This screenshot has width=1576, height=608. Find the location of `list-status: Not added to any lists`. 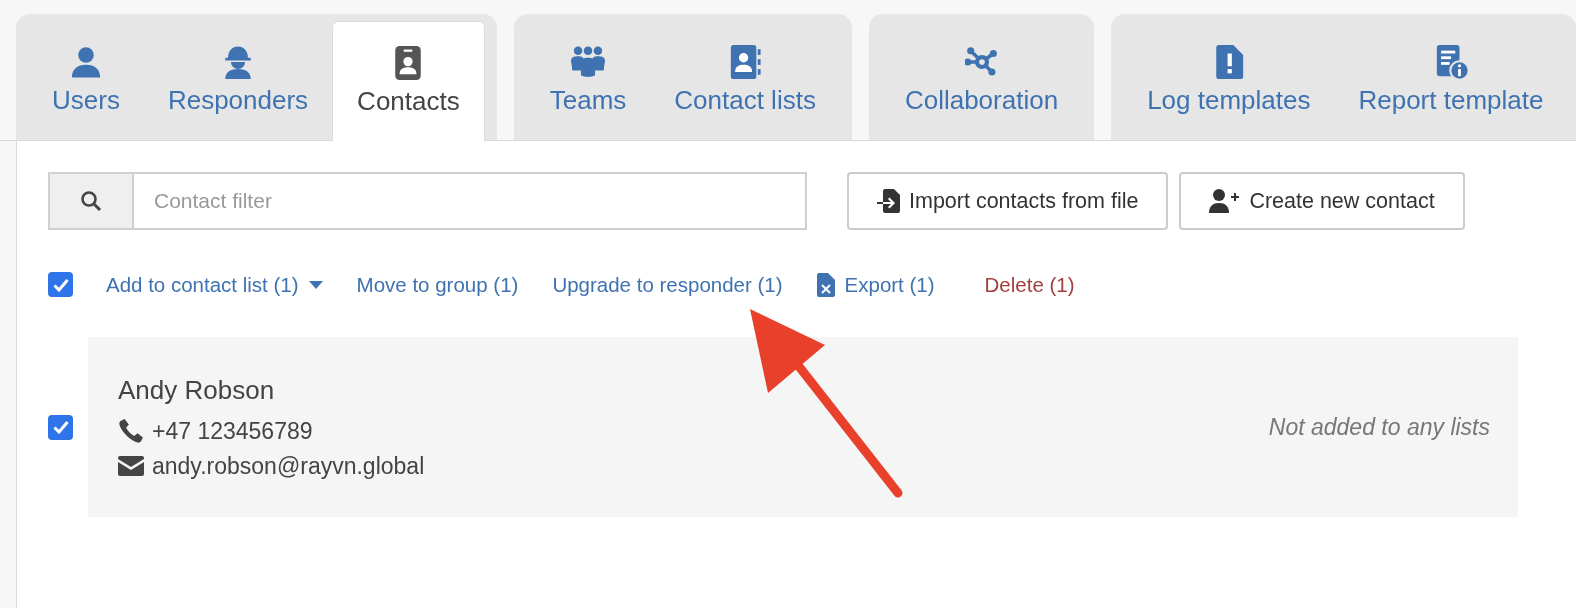

list-status: Not added to any lists is located at coordinates (1379, 427).